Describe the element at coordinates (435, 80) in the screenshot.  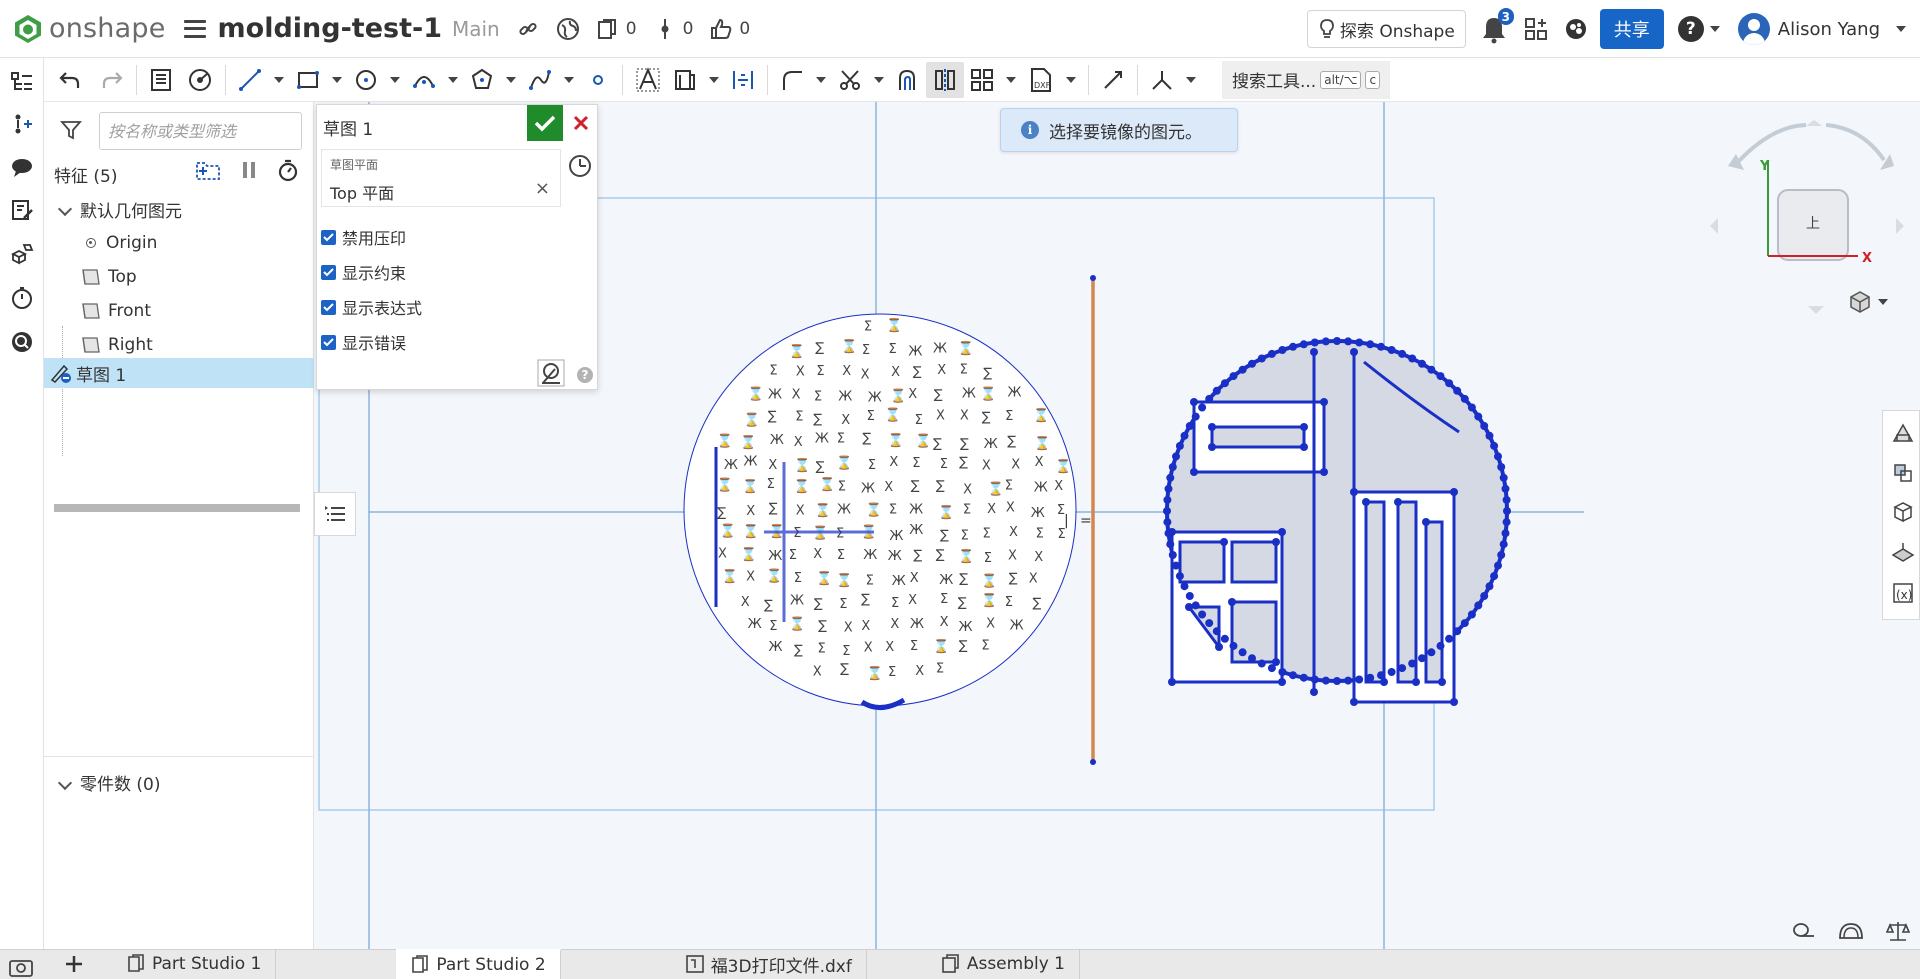
I see `arc-tool` at that location.